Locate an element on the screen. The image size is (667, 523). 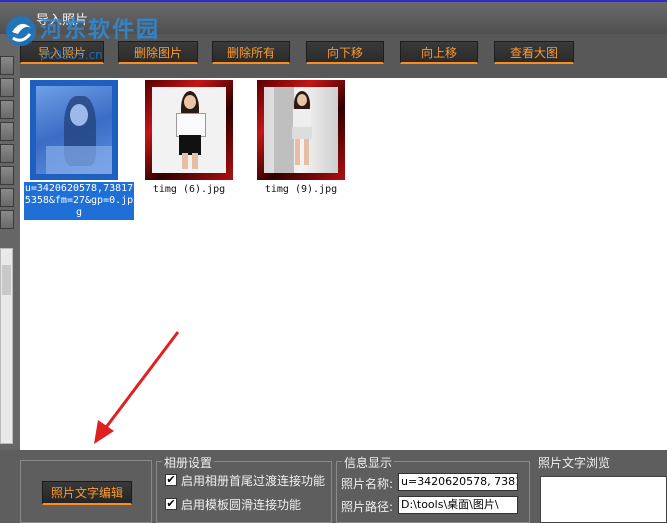
move-down-button: 向下移 is located at coordinates (345, 52).